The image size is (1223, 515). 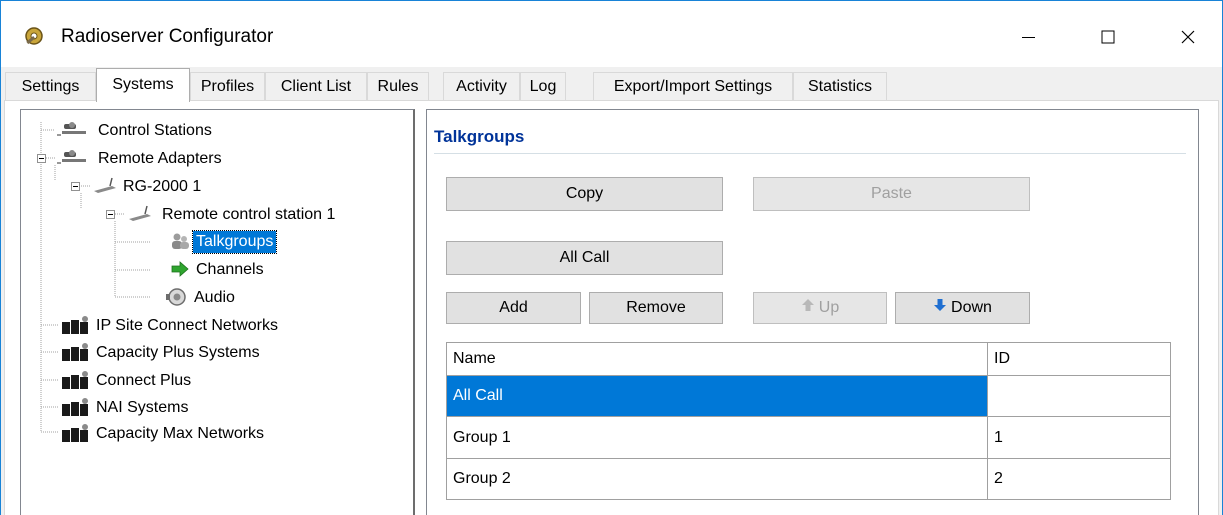 I want to click on close-button, so click(x=1188, y=37).